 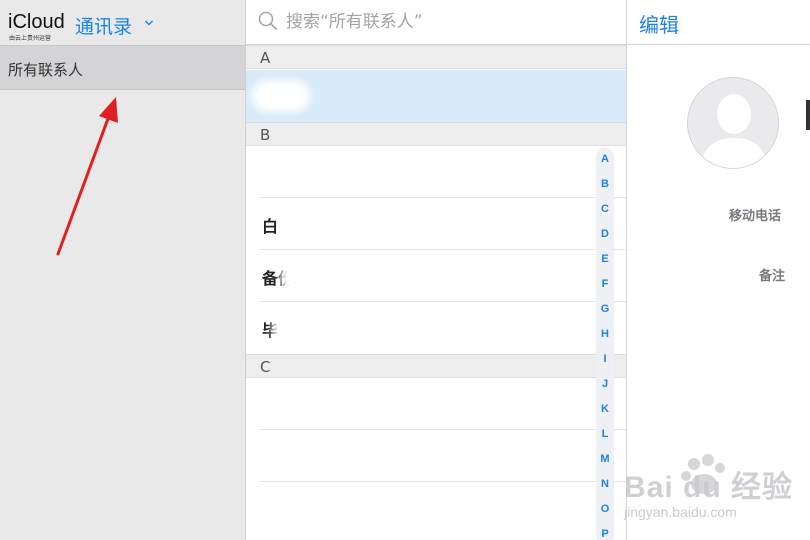 I want to click on index-letter-b: B, so click(x=605, y=185).